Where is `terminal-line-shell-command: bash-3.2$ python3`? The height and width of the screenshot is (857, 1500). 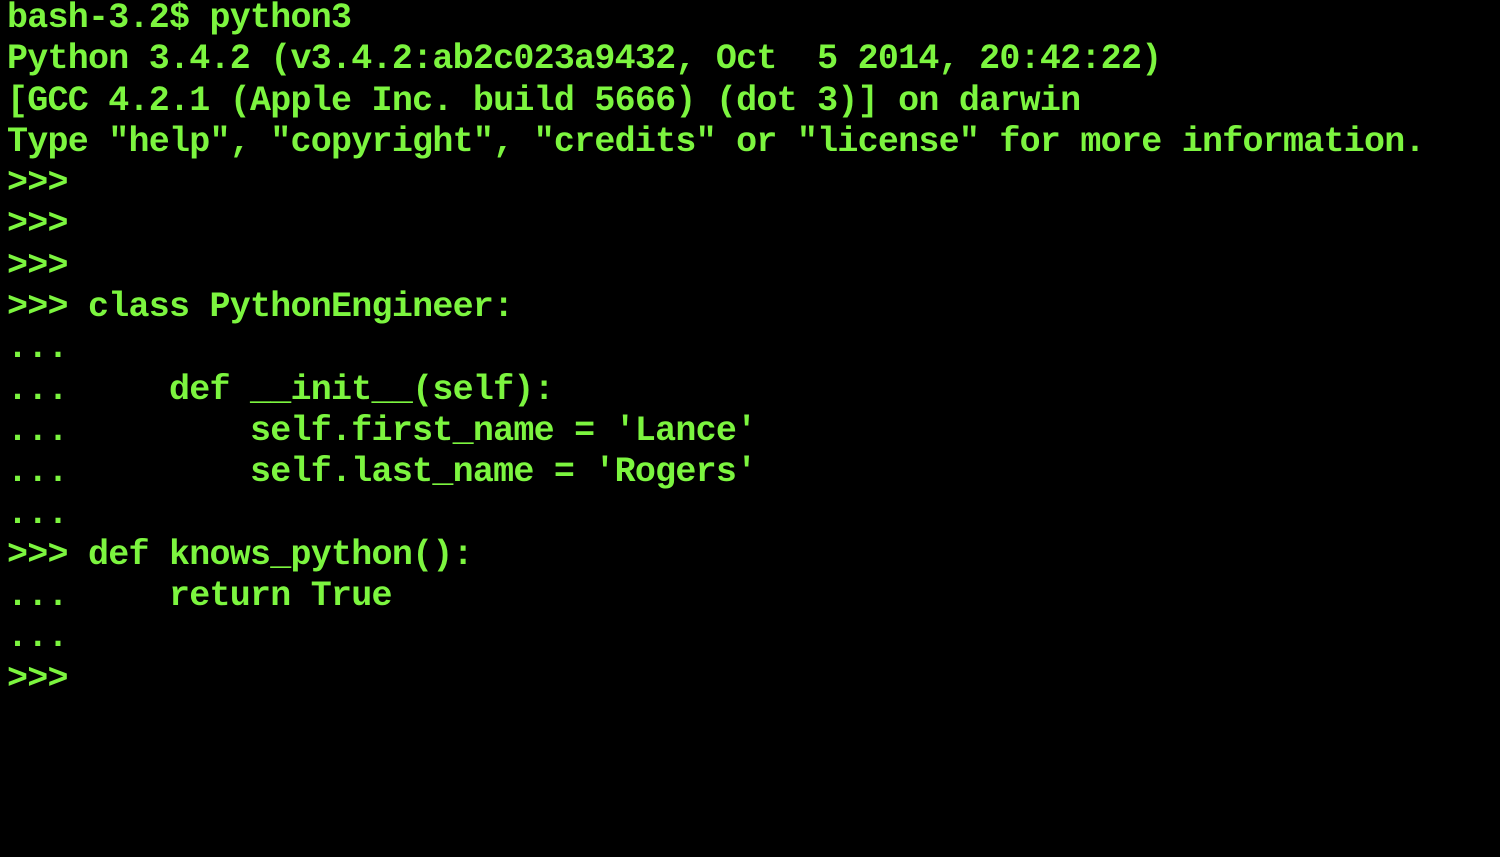
terminal-line-shell-command: bash-3.2$ python3 is located at coordinates (179, 19).